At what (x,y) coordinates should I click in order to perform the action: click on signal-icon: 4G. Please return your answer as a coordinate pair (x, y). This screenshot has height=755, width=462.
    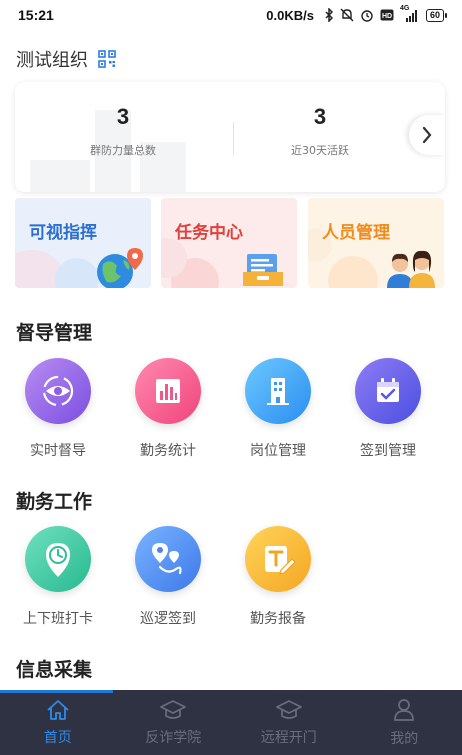
    Looking at the image, I should click on (410, 13).